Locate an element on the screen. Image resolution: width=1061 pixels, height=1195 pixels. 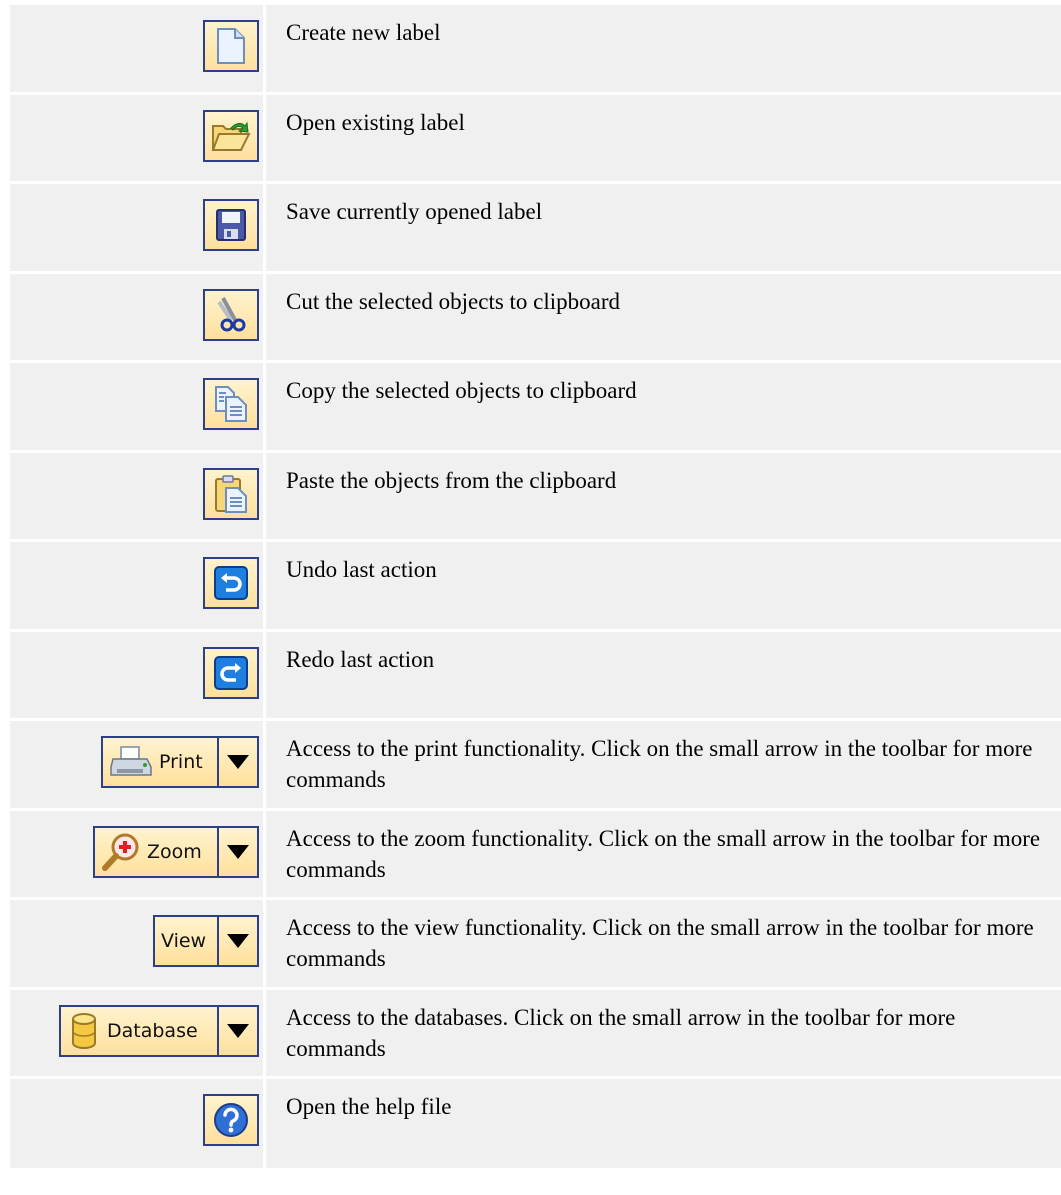
save-label-button is located at coordinates (231, 225).